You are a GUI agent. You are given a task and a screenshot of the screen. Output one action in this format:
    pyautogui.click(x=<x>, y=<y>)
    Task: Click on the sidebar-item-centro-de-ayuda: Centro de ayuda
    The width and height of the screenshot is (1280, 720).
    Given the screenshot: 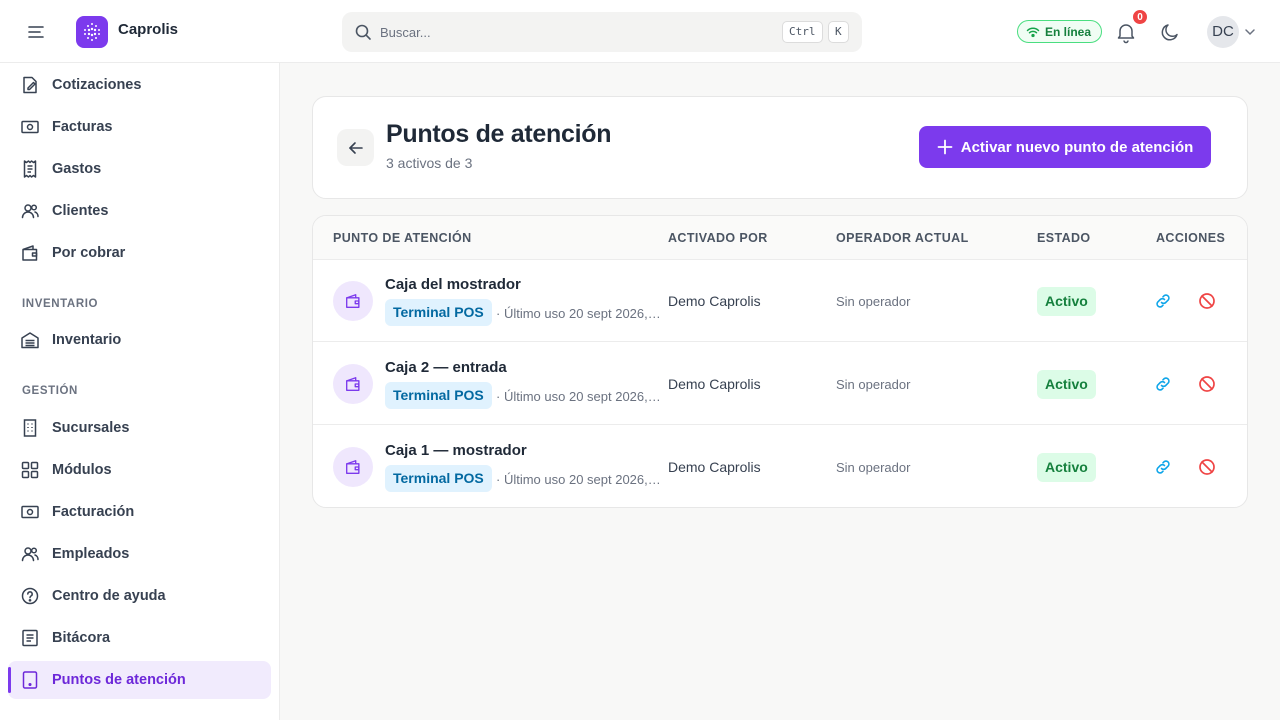 What is the action you would take?
    pyautogui.click(x=139, y=596)
    